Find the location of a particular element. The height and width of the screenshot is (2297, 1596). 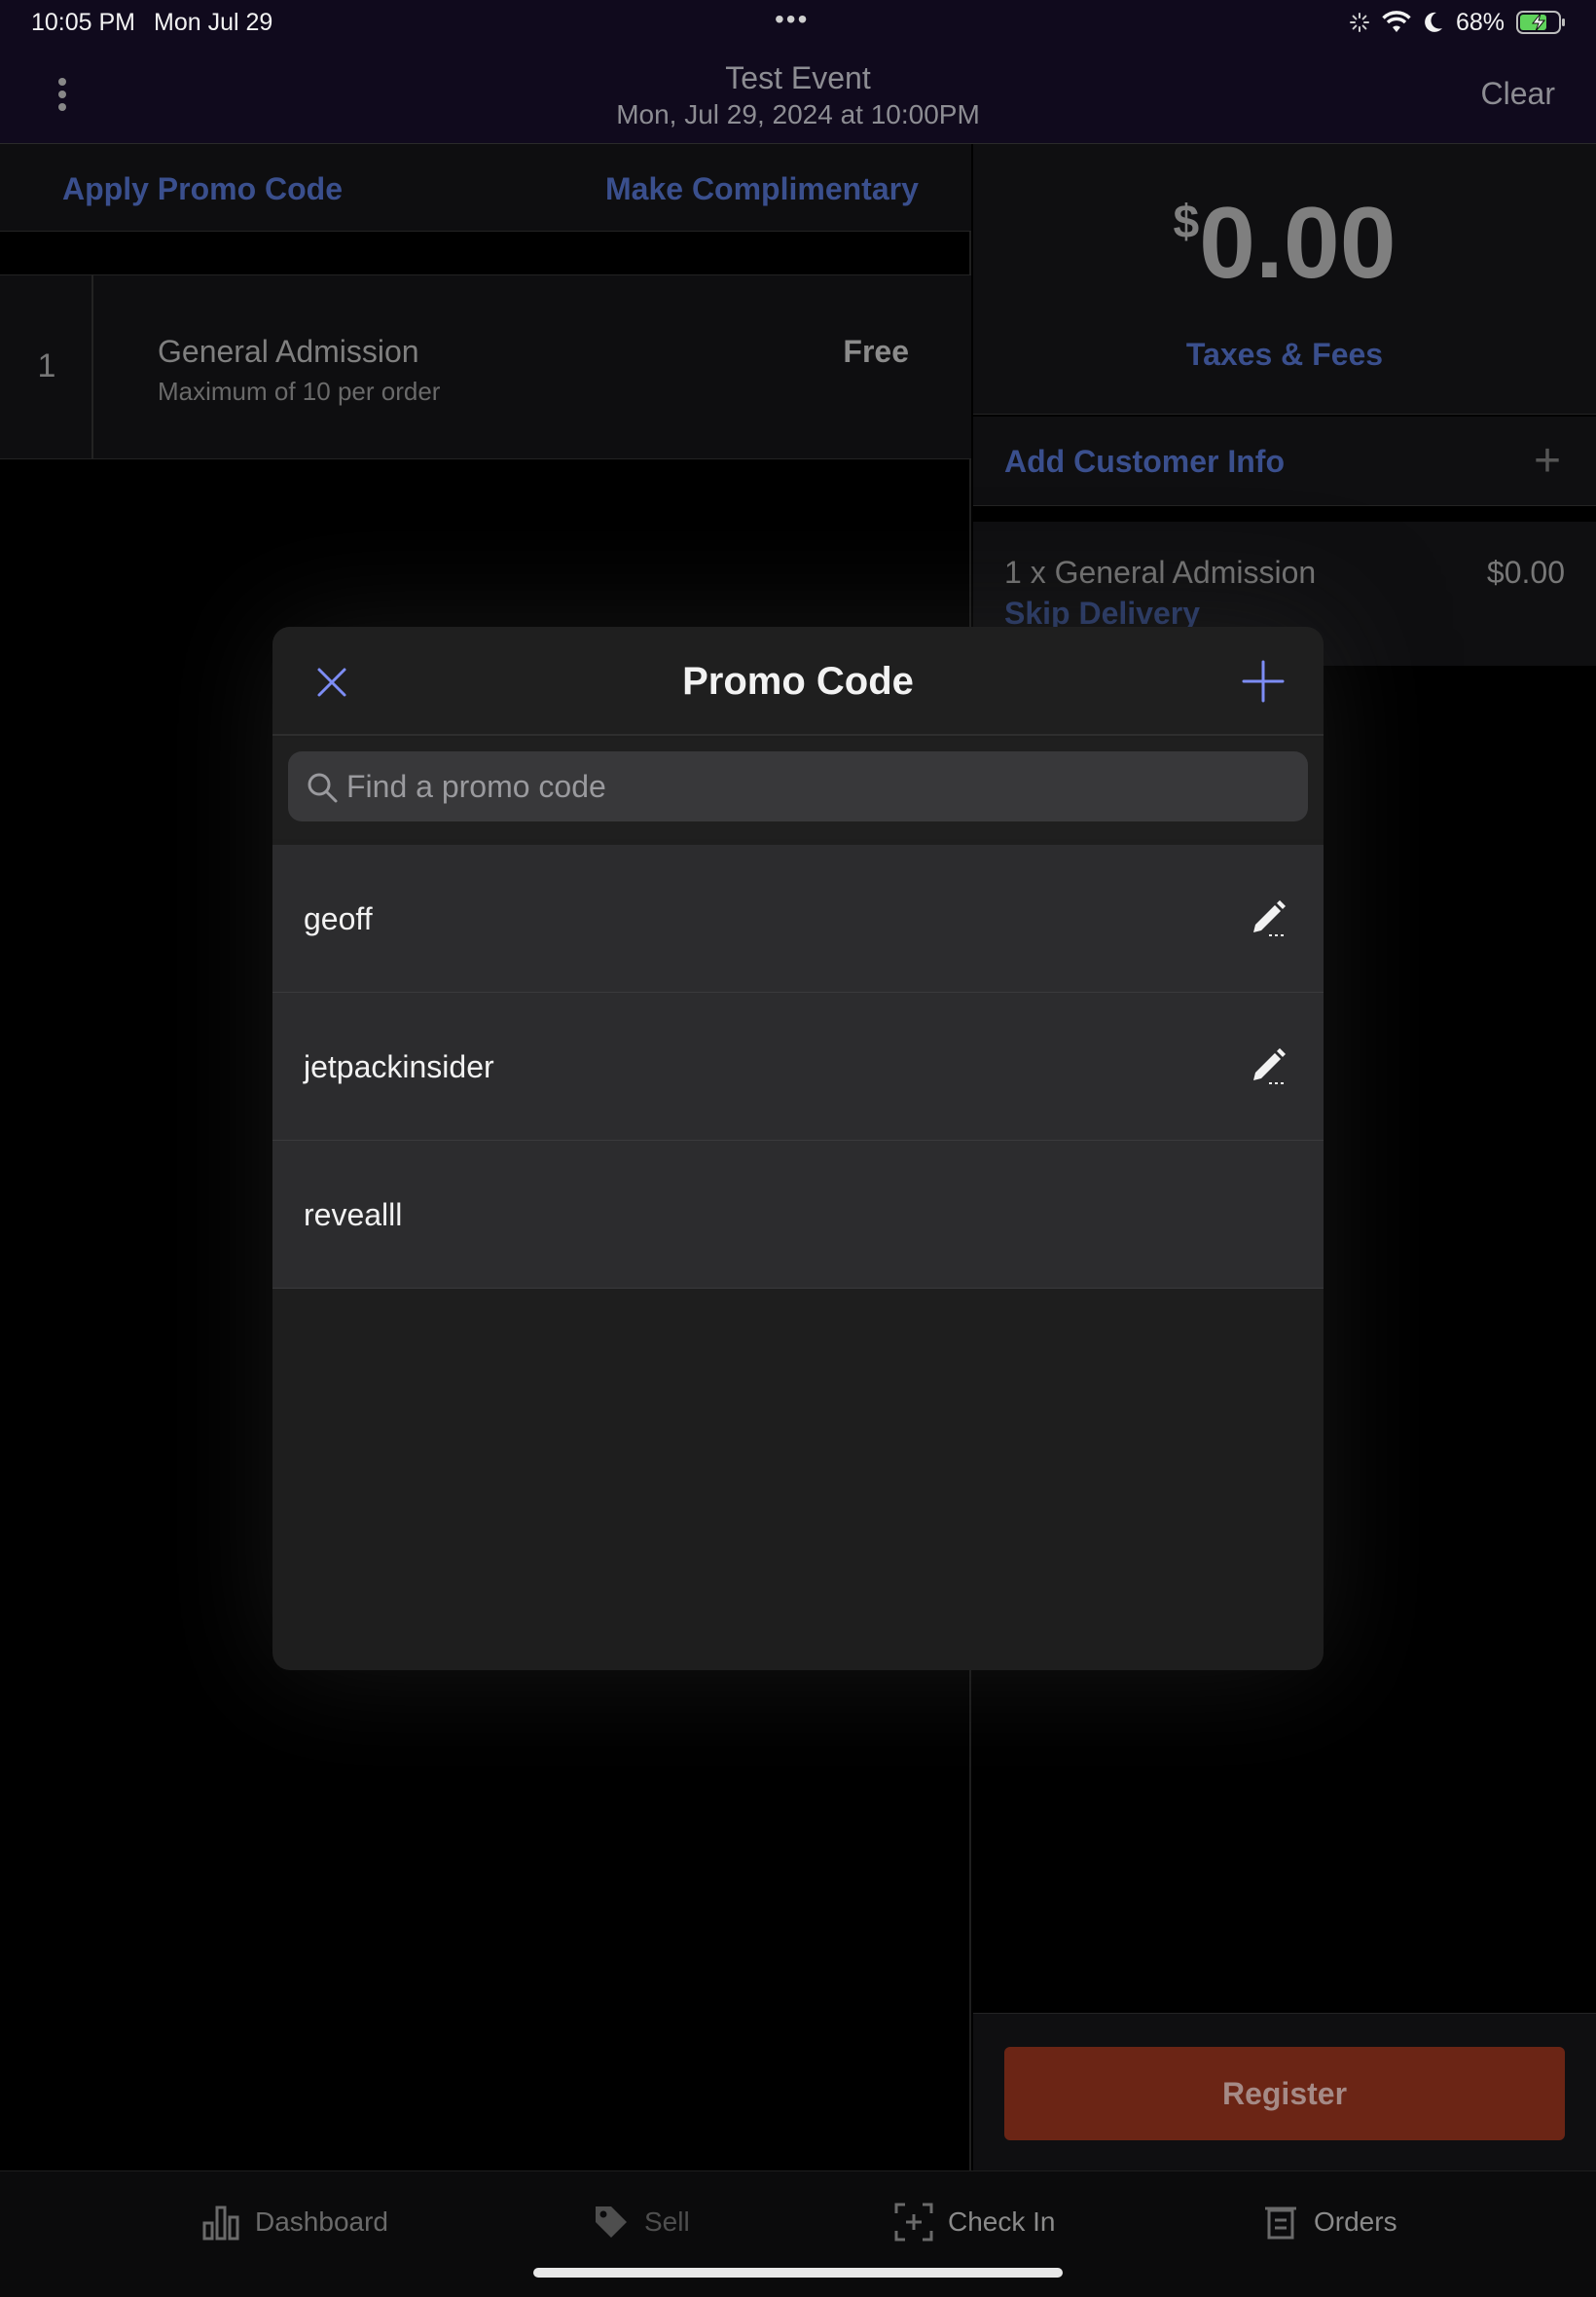

wifi-icon is located at coordinates (1396, 21).